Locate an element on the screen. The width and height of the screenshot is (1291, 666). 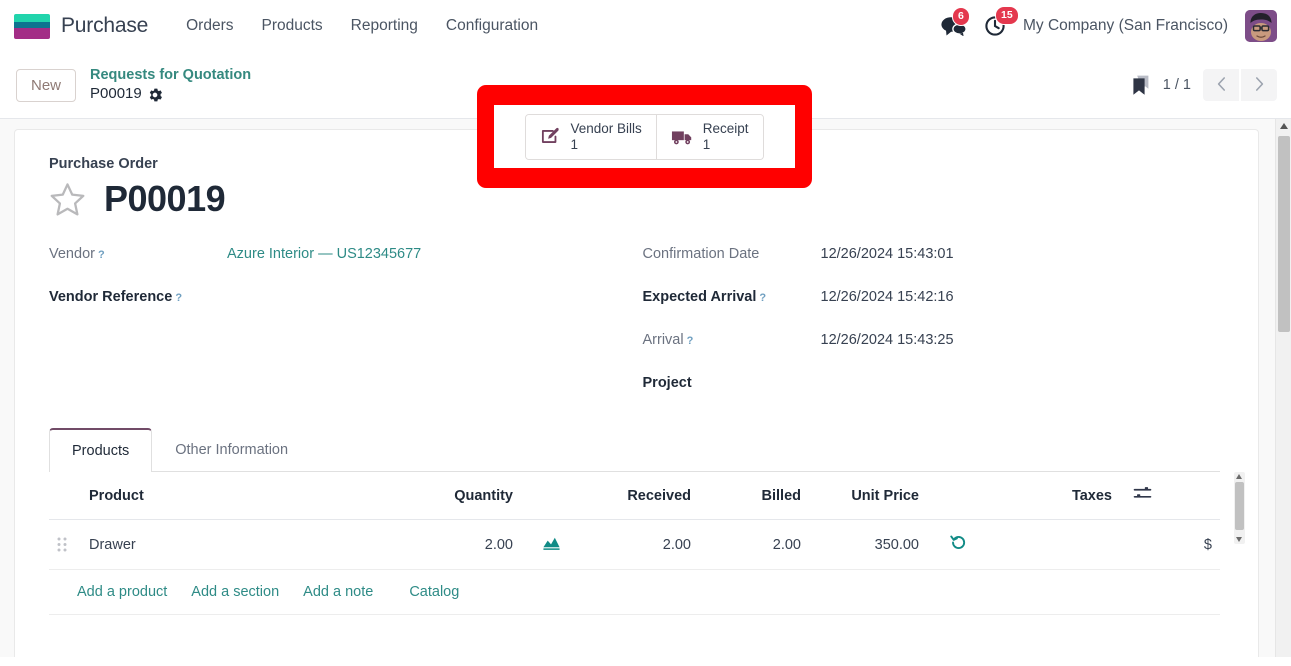
highlight-annotation: Vendor Bills 1 Receipt 1 is located at coordinates (644, 136).